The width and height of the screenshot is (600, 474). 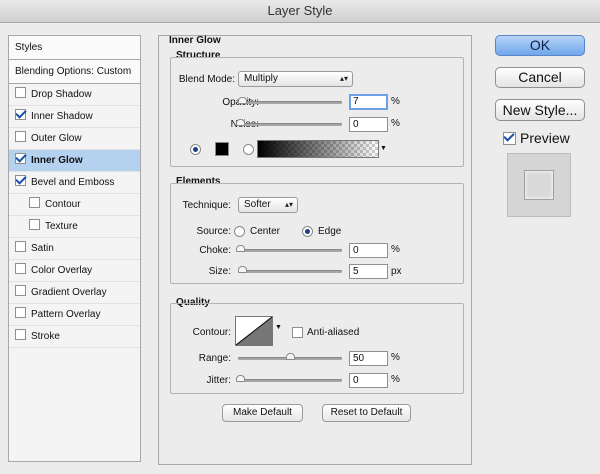 What do you see at coordinates (56, 138) in the screenshot?
I see `style-item-label: Outer Glow` at bounding box center [56, 138].